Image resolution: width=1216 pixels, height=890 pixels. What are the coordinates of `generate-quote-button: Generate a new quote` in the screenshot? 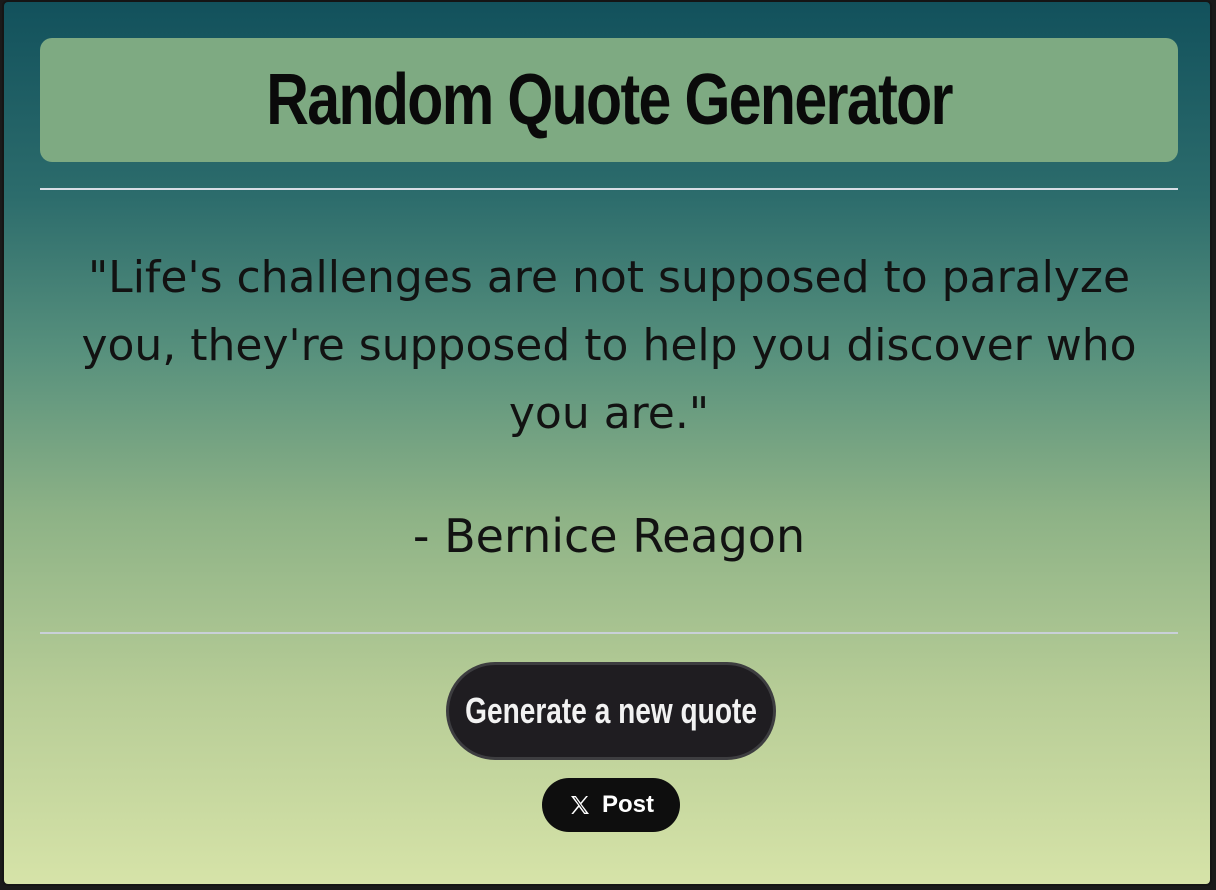 It's located at (611, 711).